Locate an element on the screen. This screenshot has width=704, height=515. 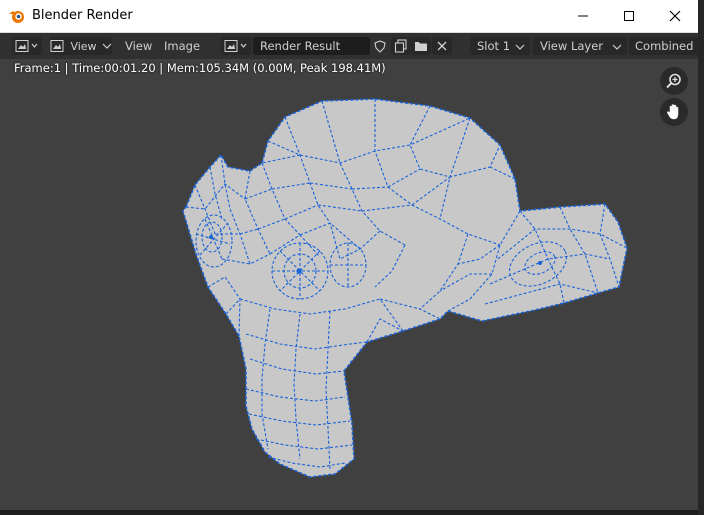
menu-view: View is located at coordinates (138, 46).